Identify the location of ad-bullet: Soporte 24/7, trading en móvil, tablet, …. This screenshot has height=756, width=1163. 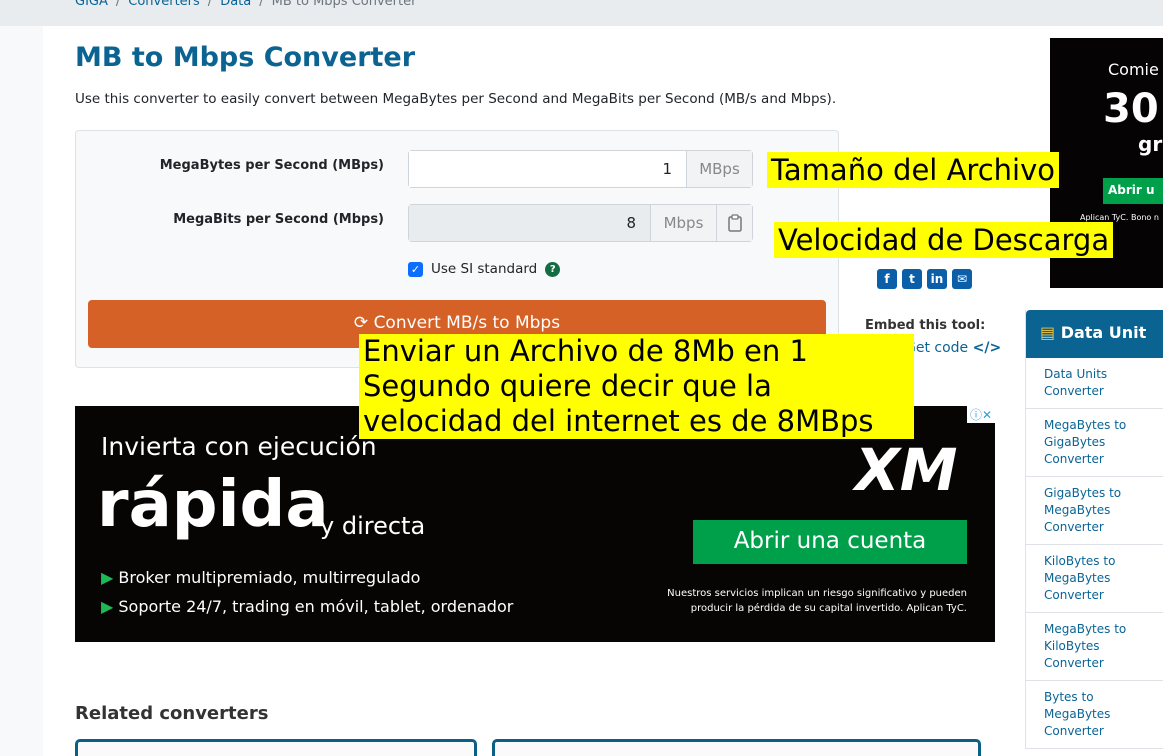
(316, 606).